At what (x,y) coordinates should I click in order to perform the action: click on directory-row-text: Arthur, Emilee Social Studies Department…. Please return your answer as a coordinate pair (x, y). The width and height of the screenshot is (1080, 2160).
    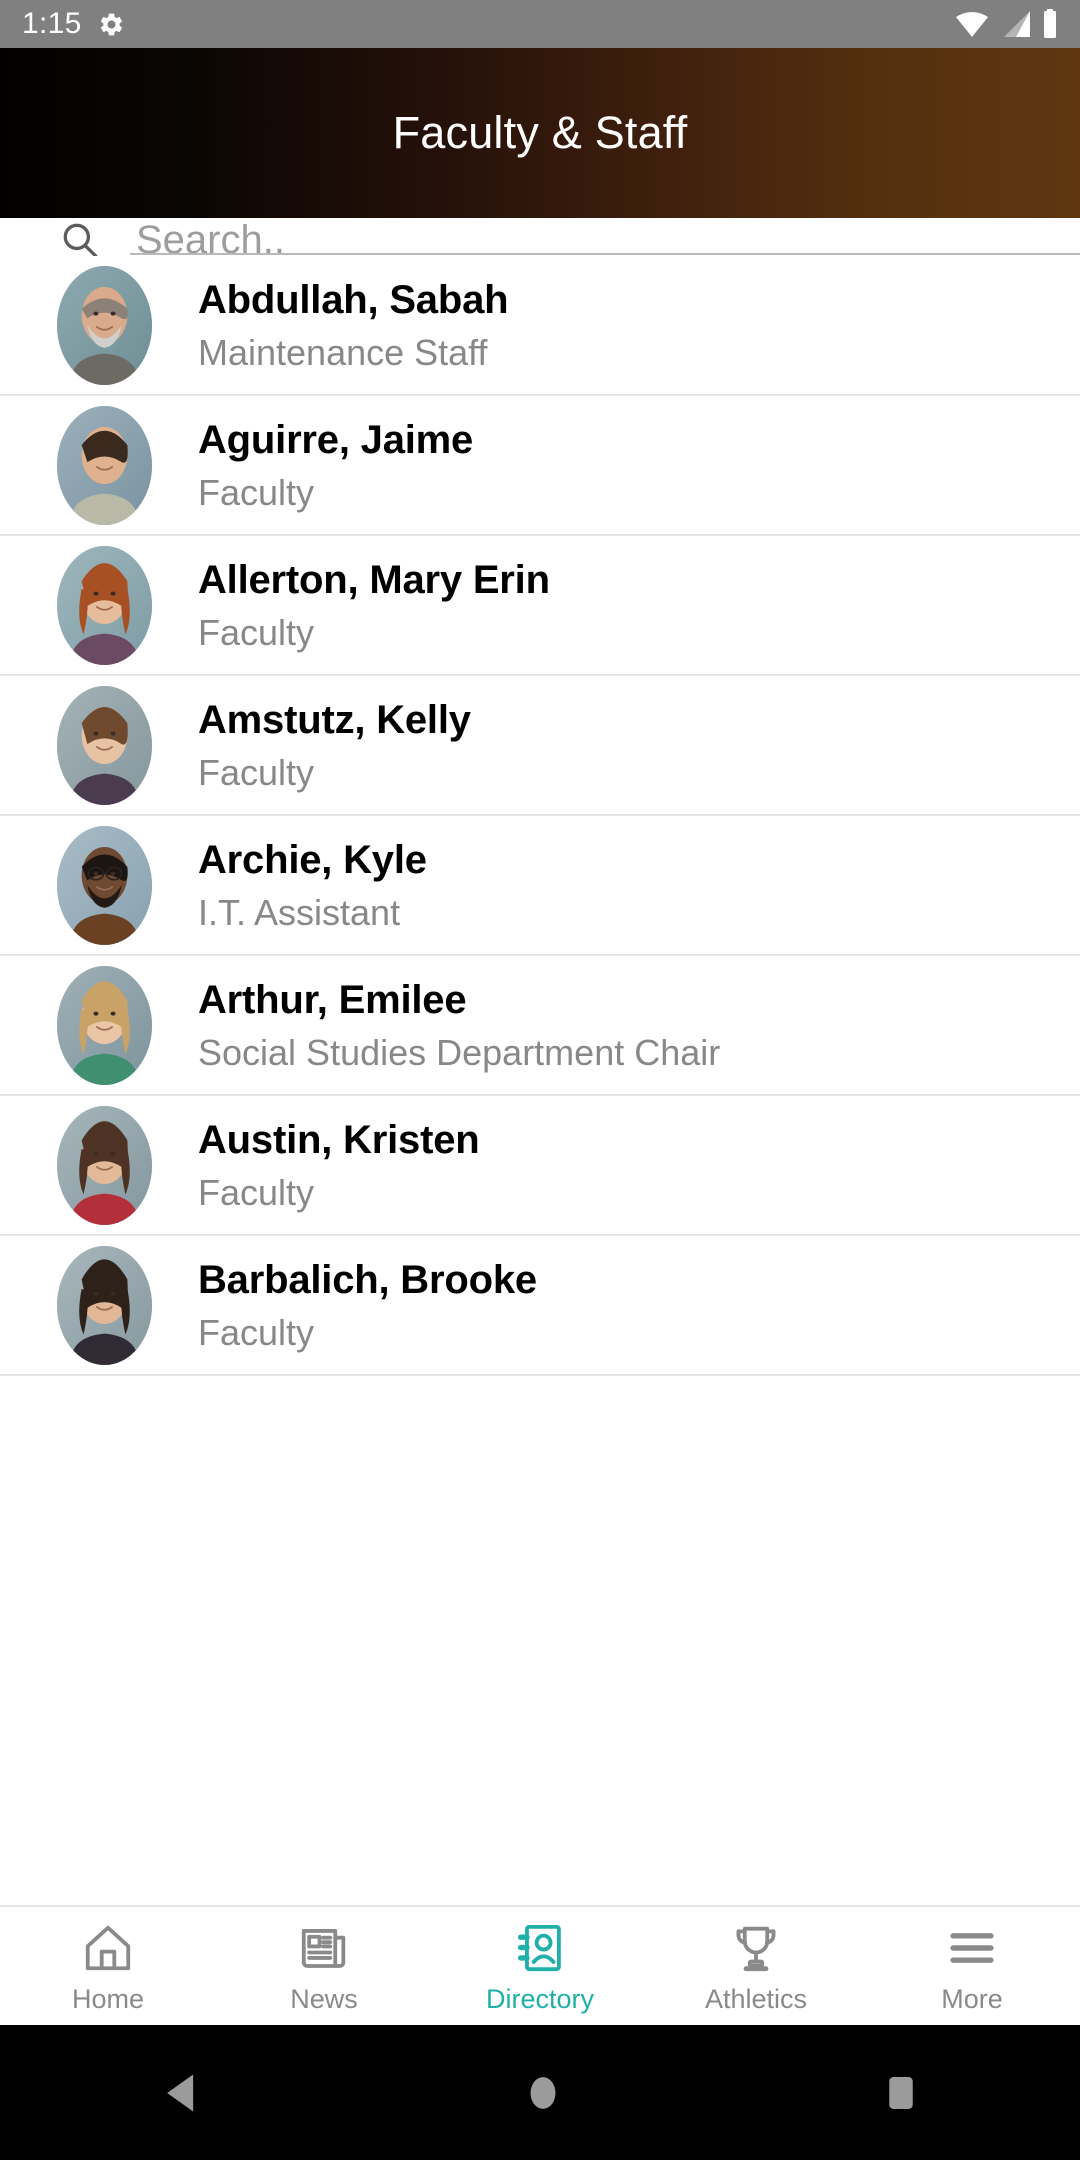
    Looking at the image, I should click on (459, 1025).